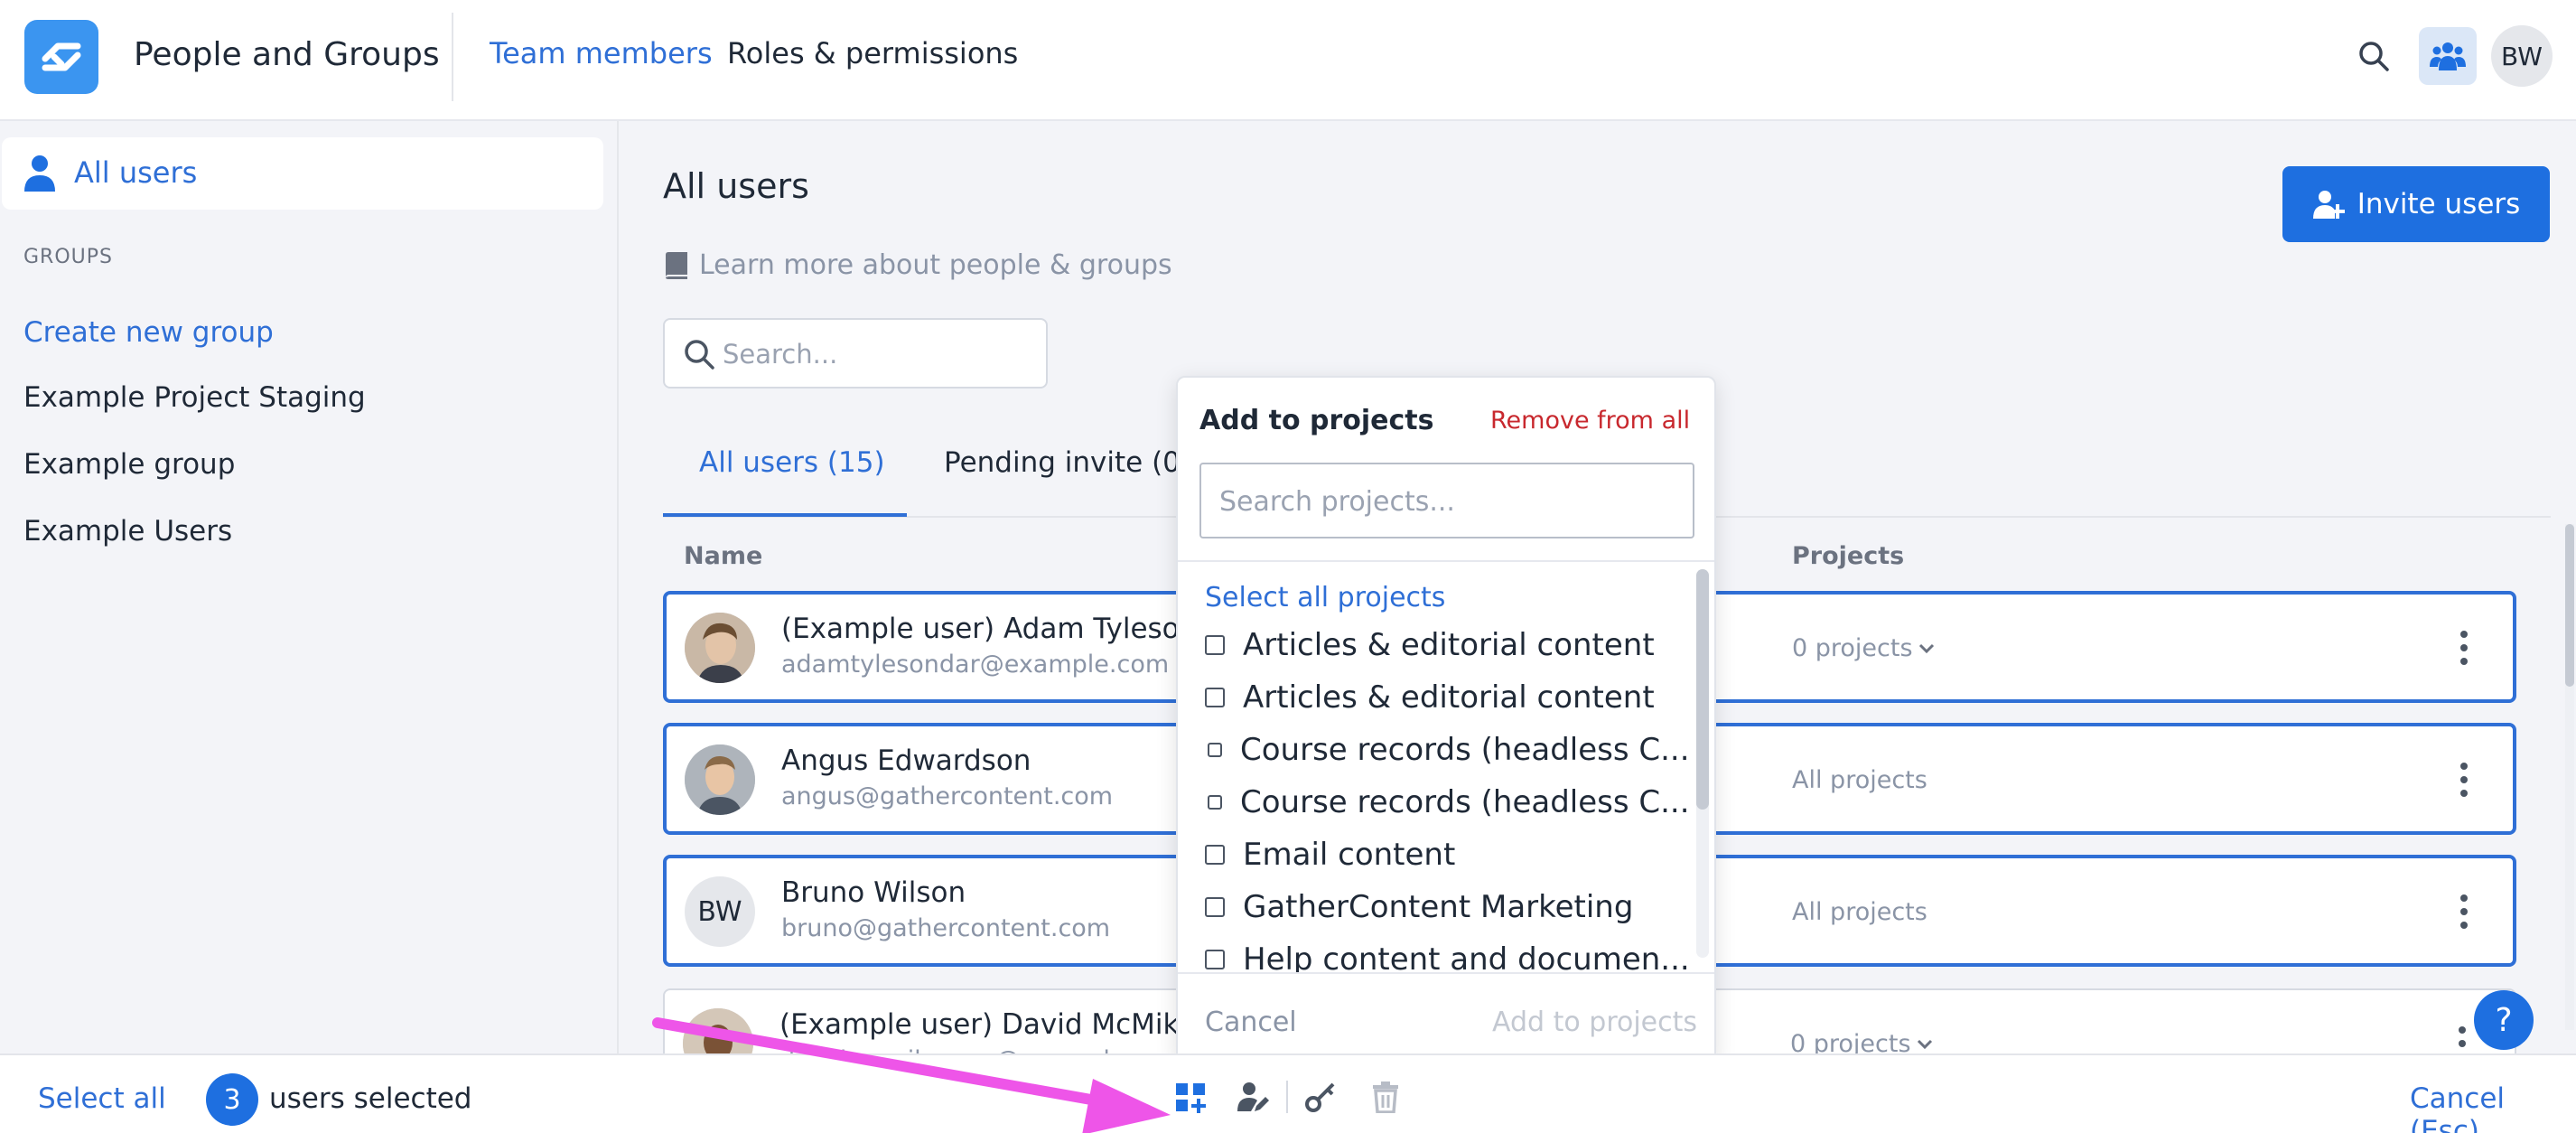 The image size is (2576, 1133). I want to click on page-title: All users, so click(736, 186).